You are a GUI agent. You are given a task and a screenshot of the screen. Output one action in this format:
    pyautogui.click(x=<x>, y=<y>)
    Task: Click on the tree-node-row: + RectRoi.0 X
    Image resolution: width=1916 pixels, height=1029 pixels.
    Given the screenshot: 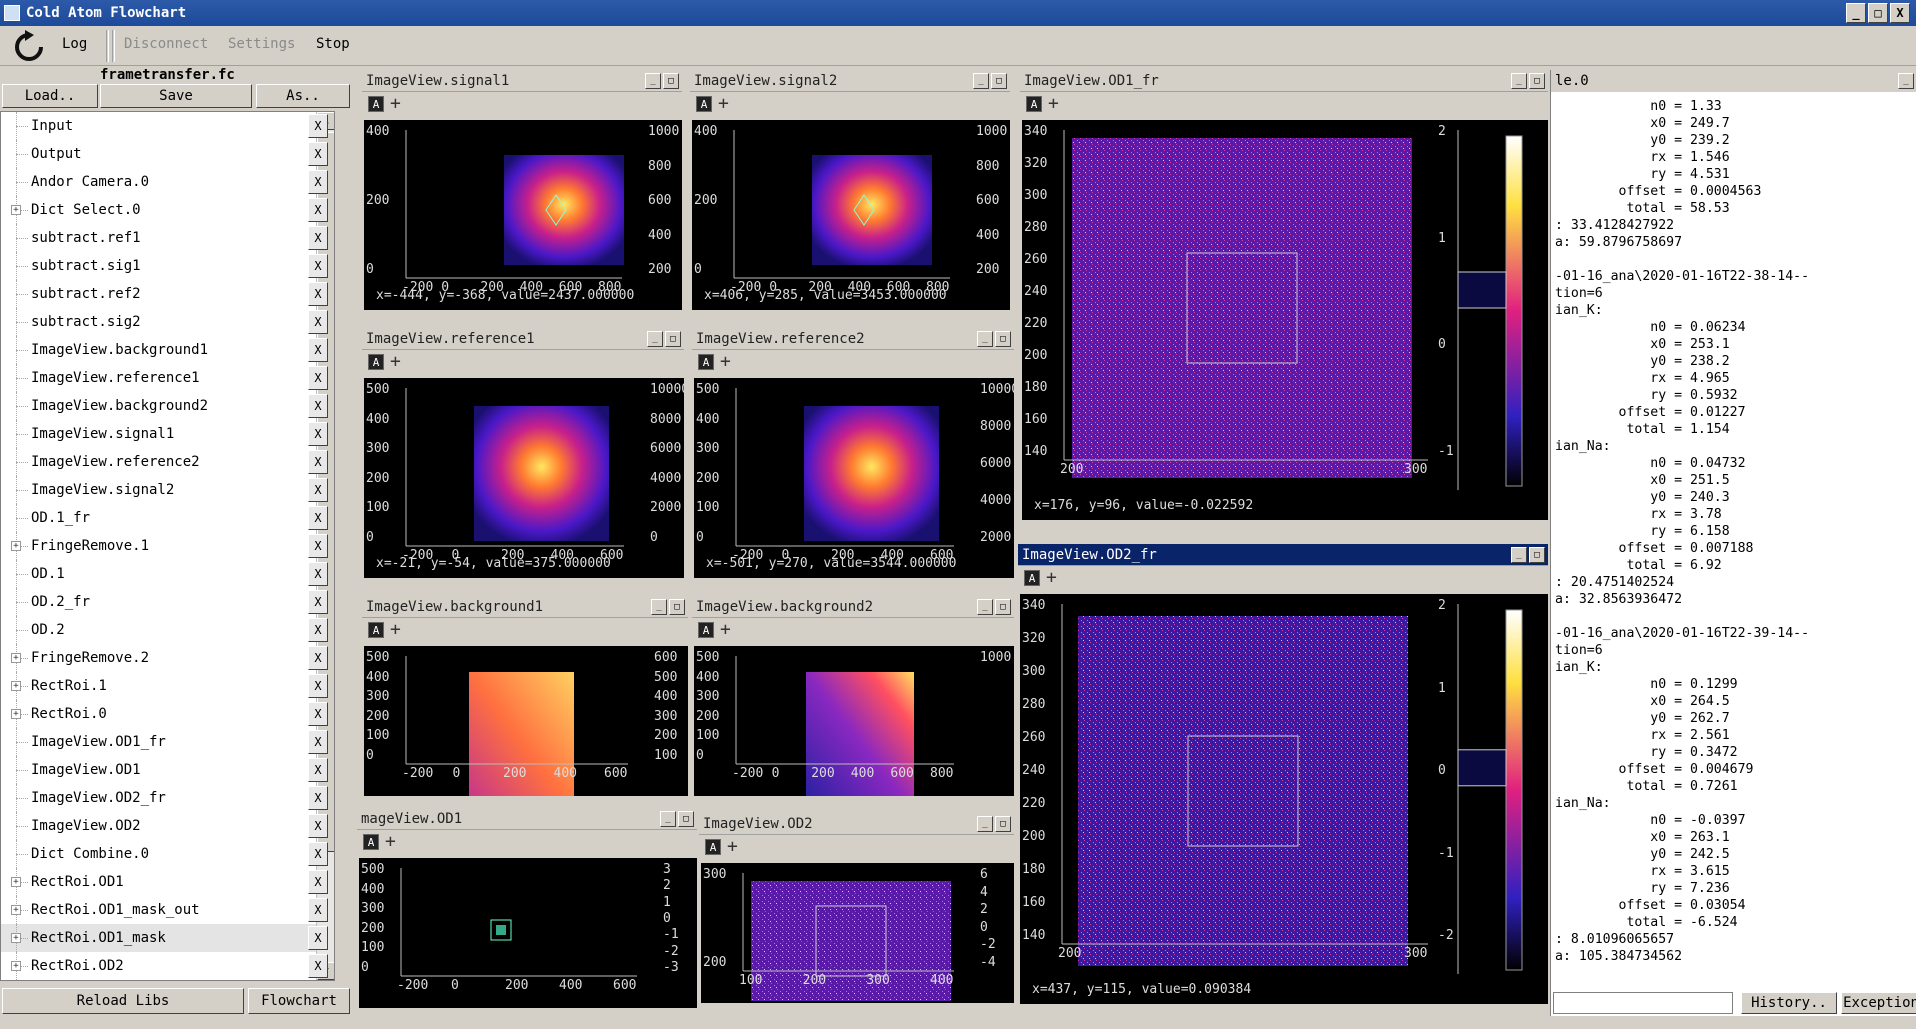 What is the action you would take?
    pyautogui.click(x=164, y=714)
    